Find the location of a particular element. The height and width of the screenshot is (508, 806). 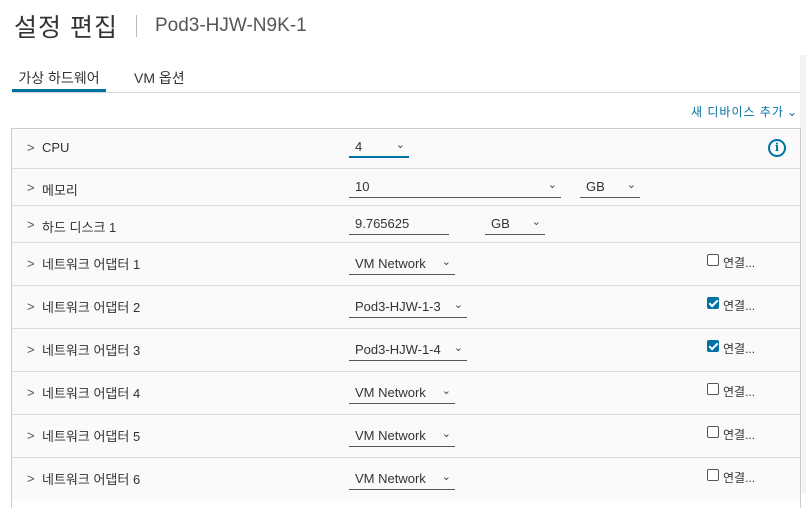

tab-bar: 가상 하드웨어 VM 옵션 is located at coordinates (407, 78).